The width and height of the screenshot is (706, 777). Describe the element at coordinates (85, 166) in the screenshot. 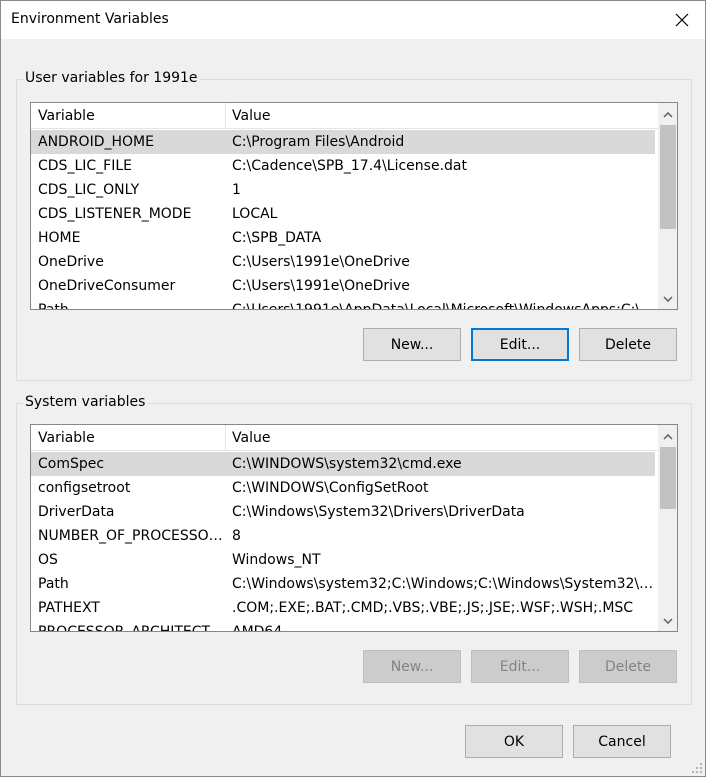

I see `variable-name: CDS_LIC_FILE` at that location.